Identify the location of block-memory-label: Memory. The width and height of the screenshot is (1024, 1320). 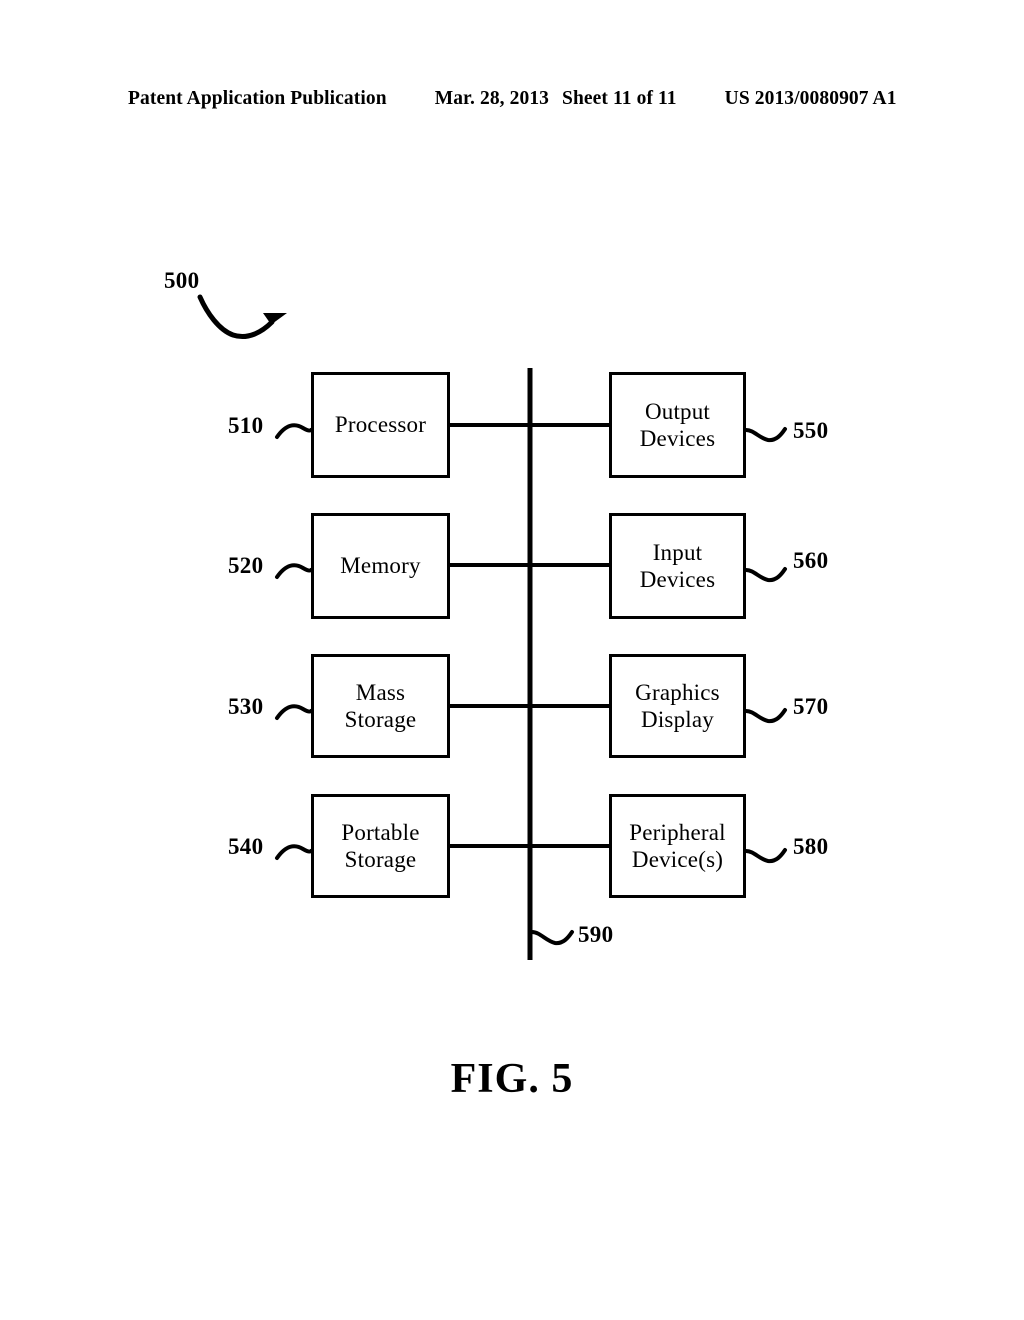
(380, 566).